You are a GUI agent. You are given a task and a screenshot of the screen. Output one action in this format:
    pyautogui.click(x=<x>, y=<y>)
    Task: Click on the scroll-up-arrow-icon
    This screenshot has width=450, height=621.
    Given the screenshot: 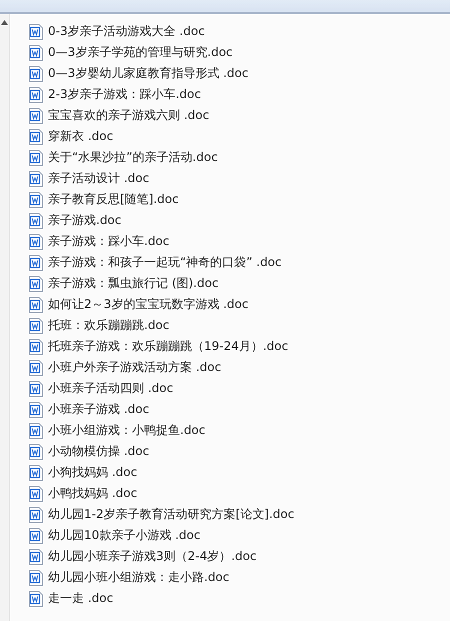 What is the action you would take?
    pyautogui.click(x=4, y=22)
    